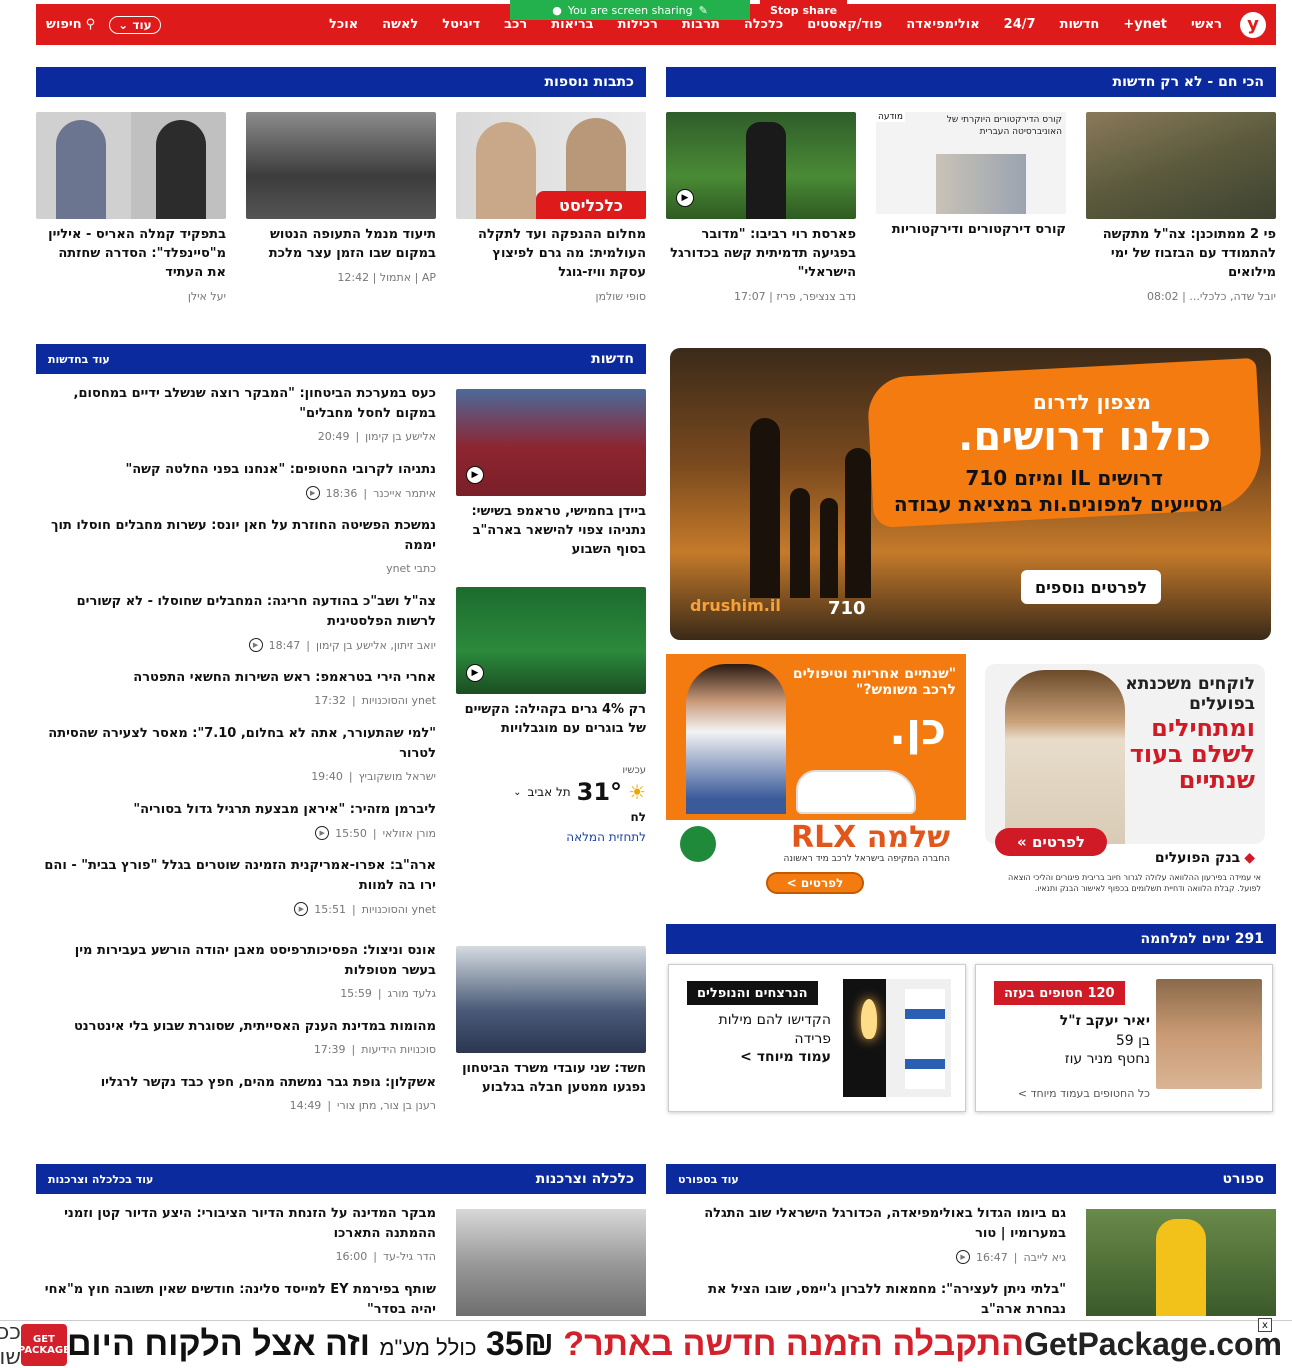 Image resolution: width=1292 pixels, height=1368 pixels. Describe the element at coordinates (100, 1179) in the screenshot. I see `more-economy-link: עוד בכלכלה וצרכנות` at that location.